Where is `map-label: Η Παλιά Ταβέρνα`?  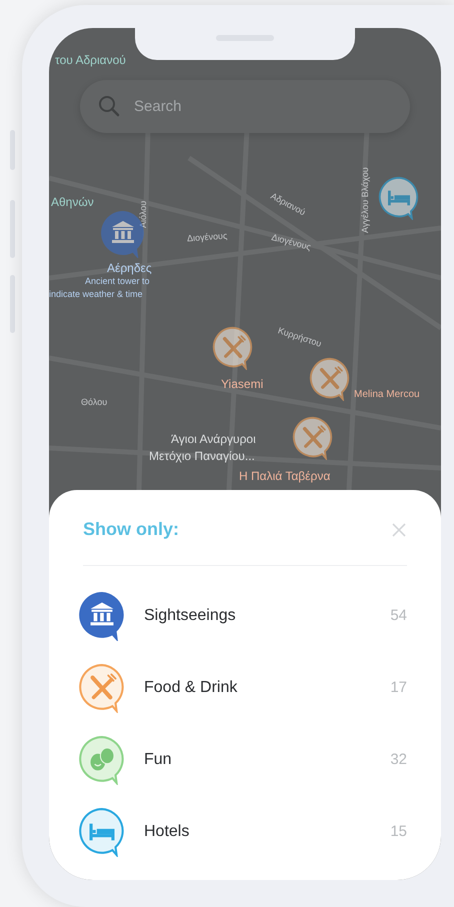
map-label: Η Παλιά Ταβέρνα is located at coordinates (284, 476).